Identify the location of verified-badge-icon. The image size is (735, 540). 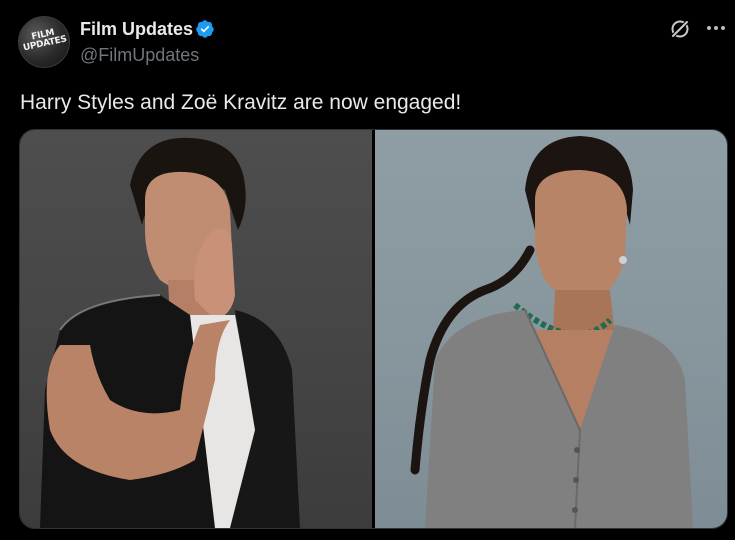
(205, 29).